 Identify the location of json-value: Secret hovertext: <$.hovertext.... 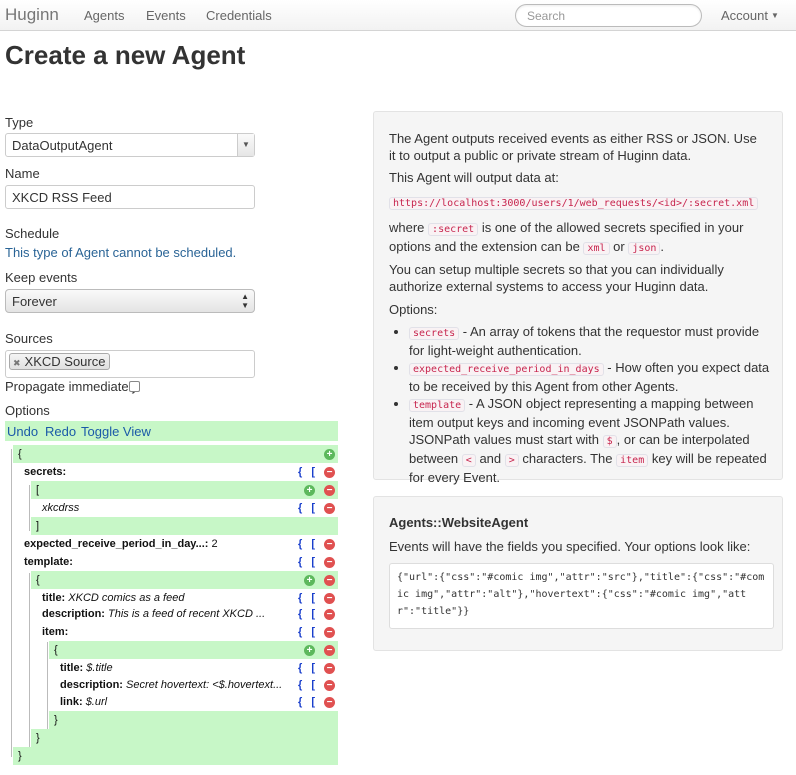
(204, 685).